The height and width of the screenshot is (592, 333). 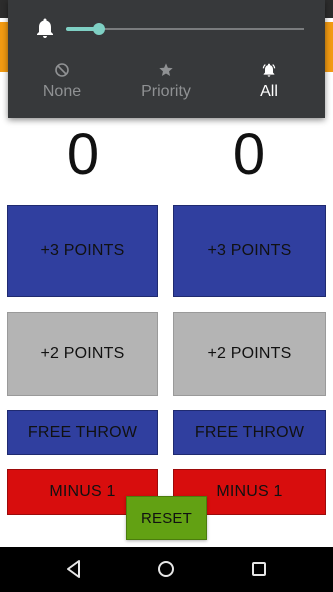 What do you see at coordinates (166, 91) in the screenshot?
I see `mode-priority-label: Priority` at bounding box center [166, 91].